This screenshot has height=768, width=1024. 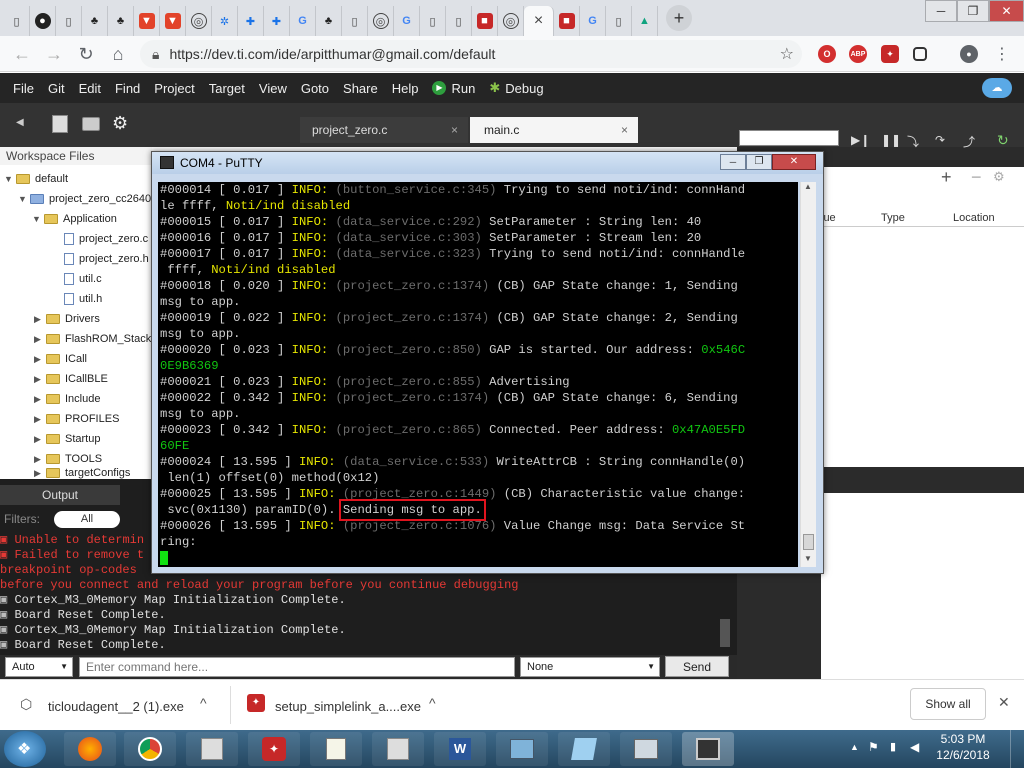 What do you see at coordinates (91, 124) in the screenshot?
I see `drive-icon` at bounding box center [91, 124].